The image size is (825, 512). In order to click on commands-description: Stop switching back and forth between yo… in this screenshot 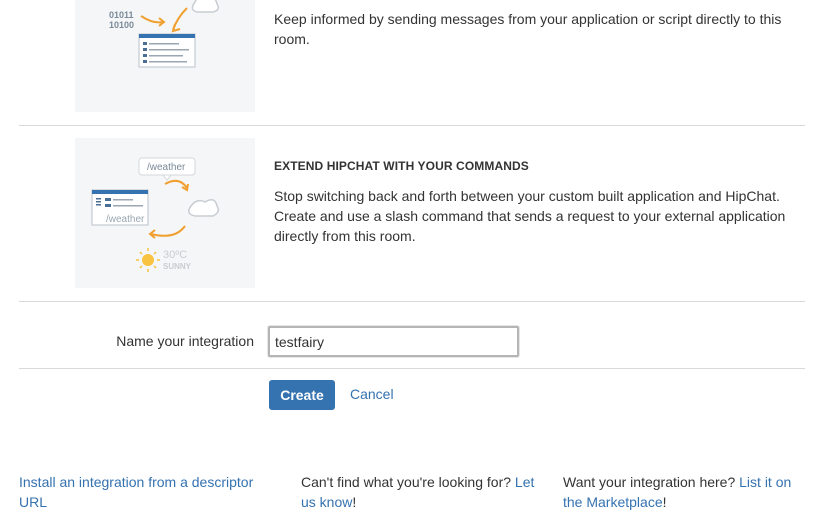, I will do `click(530, 216)`.